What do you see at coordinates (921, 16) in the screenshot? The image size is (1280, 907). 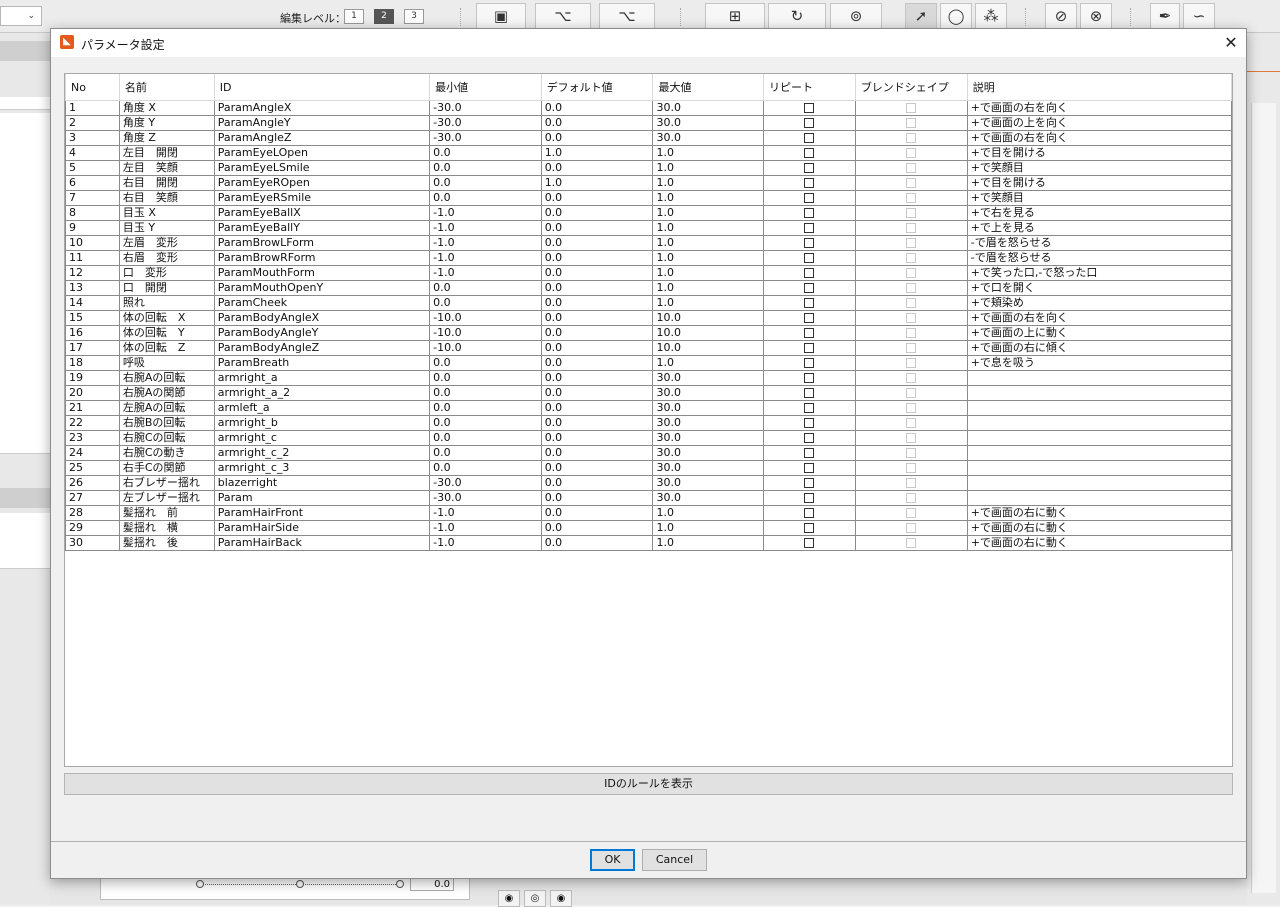 I see `arrow-select-icon: ➚` at bounding box center [921, 16].